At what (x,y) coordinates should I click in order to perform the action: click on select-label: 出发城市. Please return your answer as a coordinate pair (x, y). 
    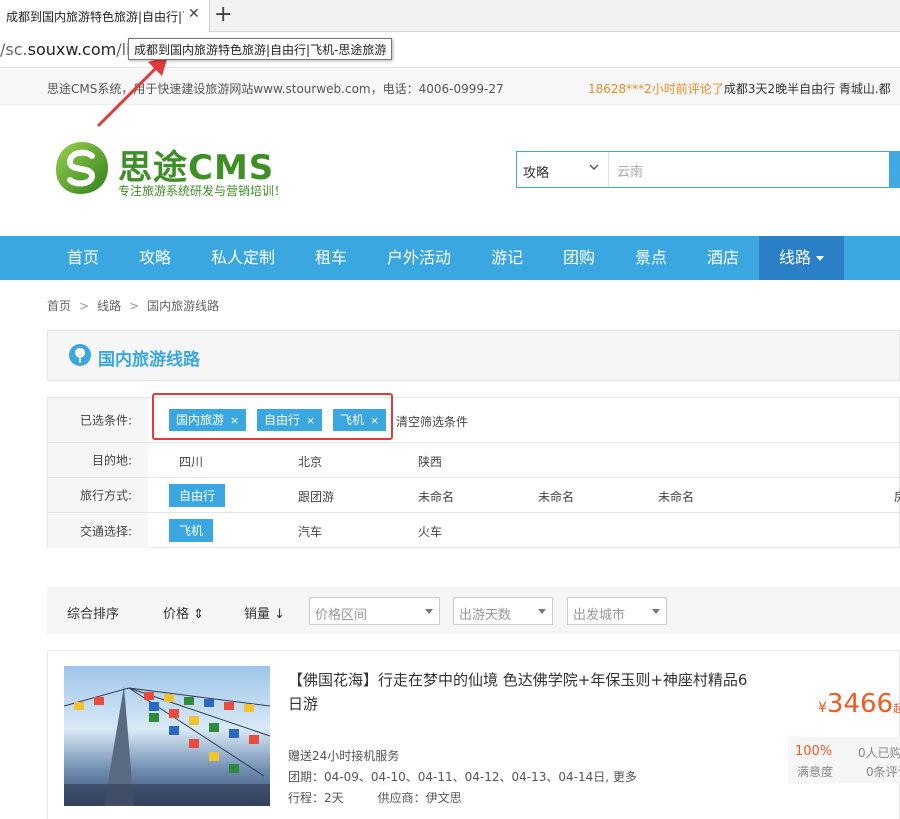
    Looking at the image, I should click on (599, 615).